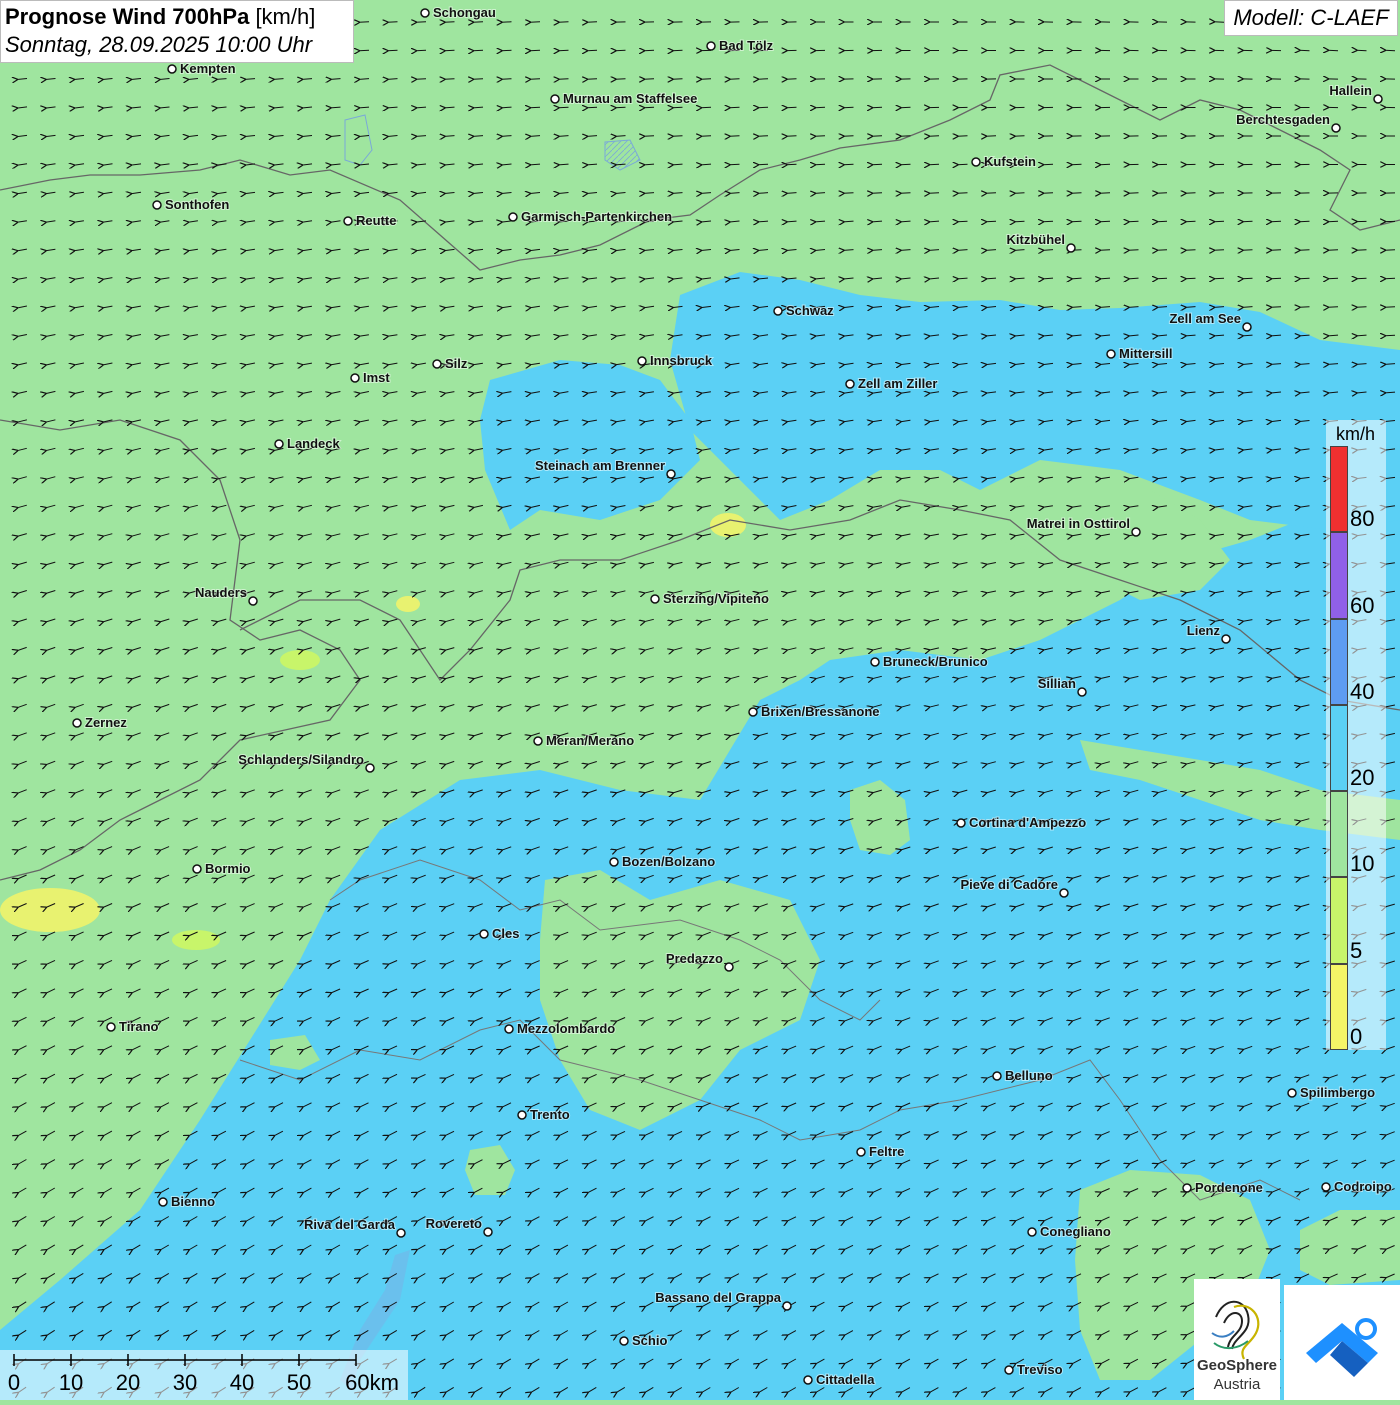 The height and width of the screenshot is (1405, 1400). Describe the element at coordinates (590, 216) in the screenshot. I see `city-garmisch-partenkirchen: Garmisch-Partenkirchen` at that location.